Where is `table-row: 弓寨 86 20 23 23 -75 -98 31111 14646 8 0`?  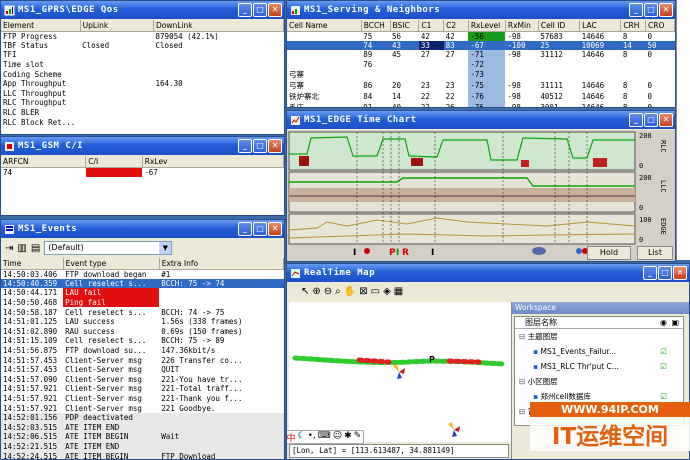
table-row: 弓寨 86 20 23 23 -75 -98 31111 14646 8 0 is located at coordinates (481, 86).